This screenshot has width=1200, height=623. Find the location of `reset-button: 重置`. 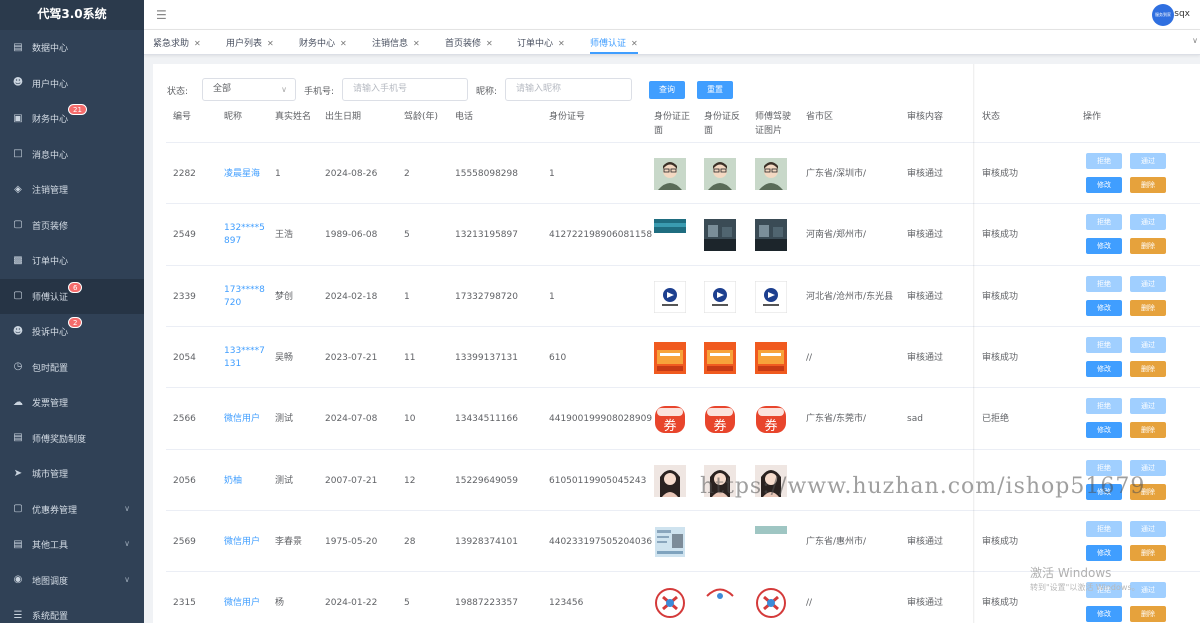

reset-button: 重置 is located at coordinates (715, 90).